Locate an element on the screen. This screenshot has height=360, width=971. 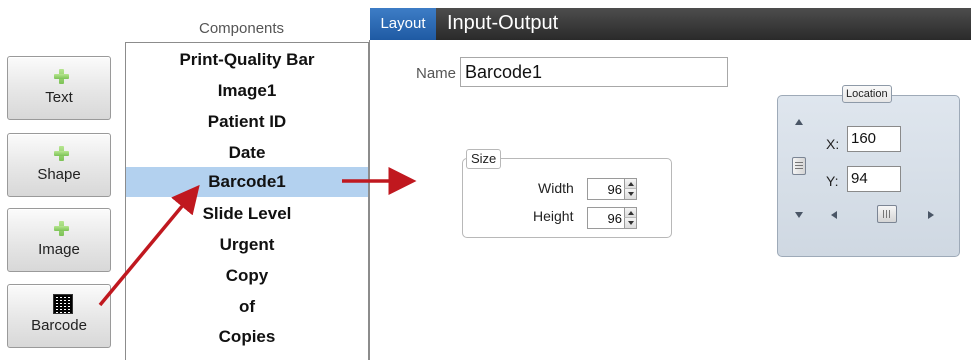
list-item: of is located at coordinates (247, 307).